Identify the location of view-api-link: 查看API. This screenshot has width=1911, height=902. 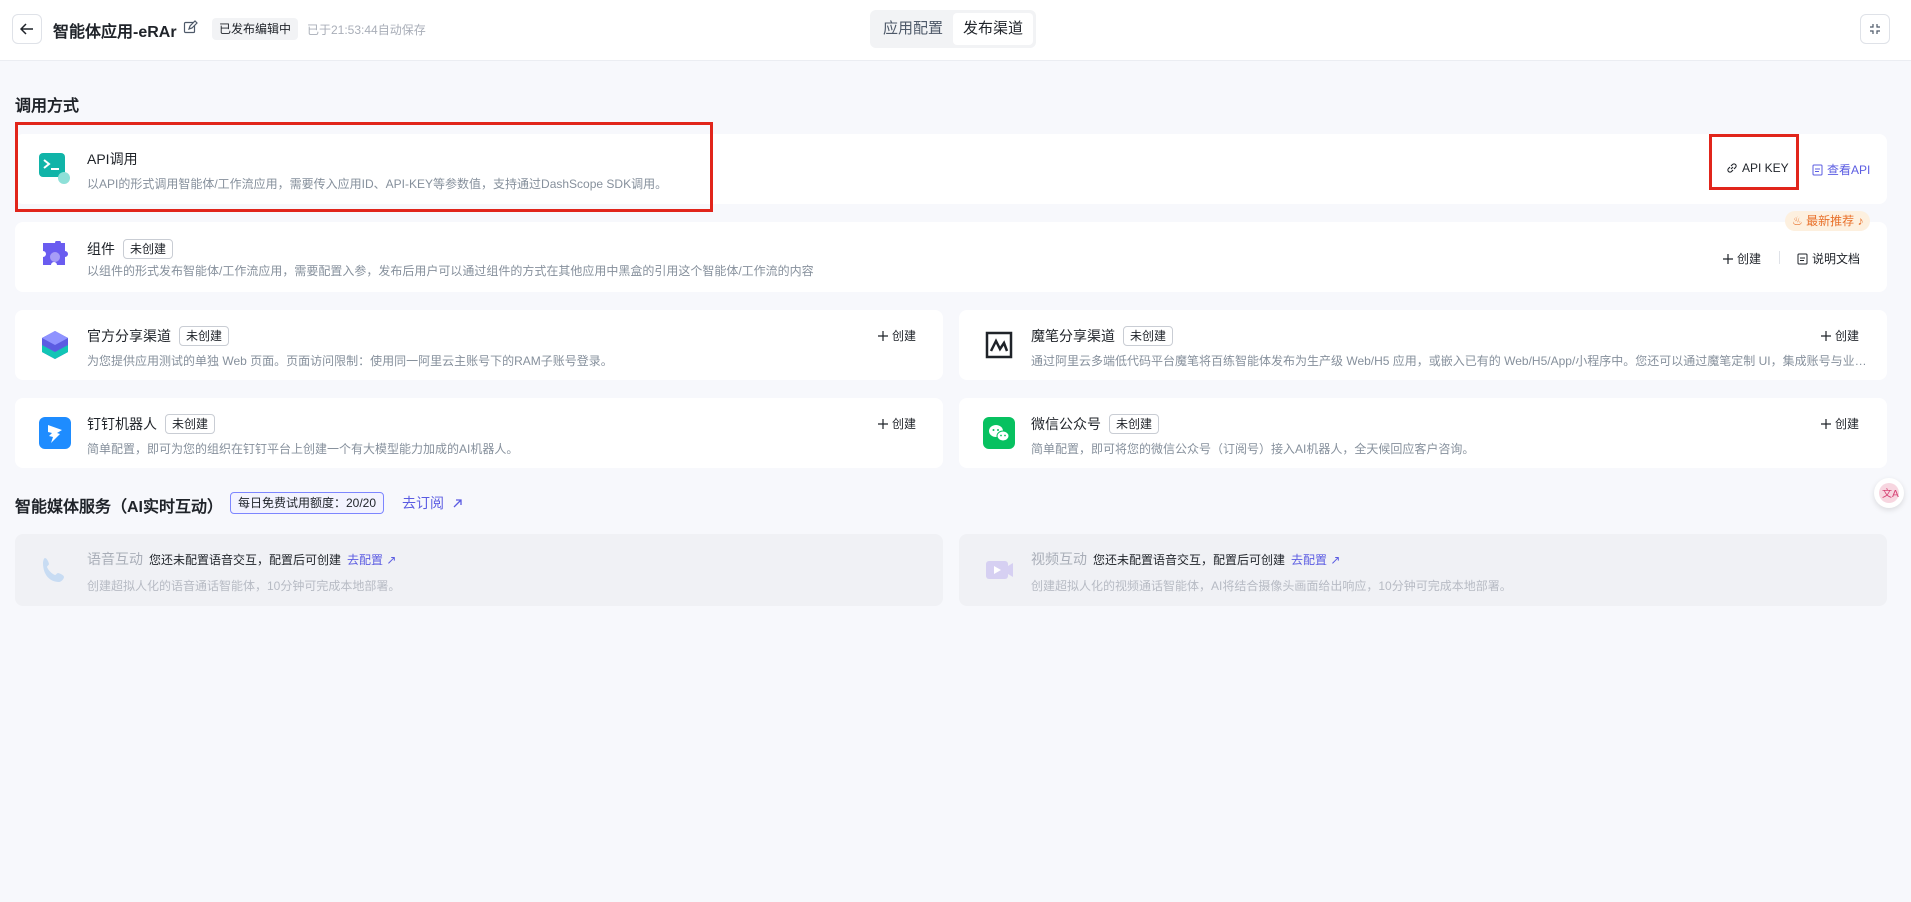
(1841, 169).